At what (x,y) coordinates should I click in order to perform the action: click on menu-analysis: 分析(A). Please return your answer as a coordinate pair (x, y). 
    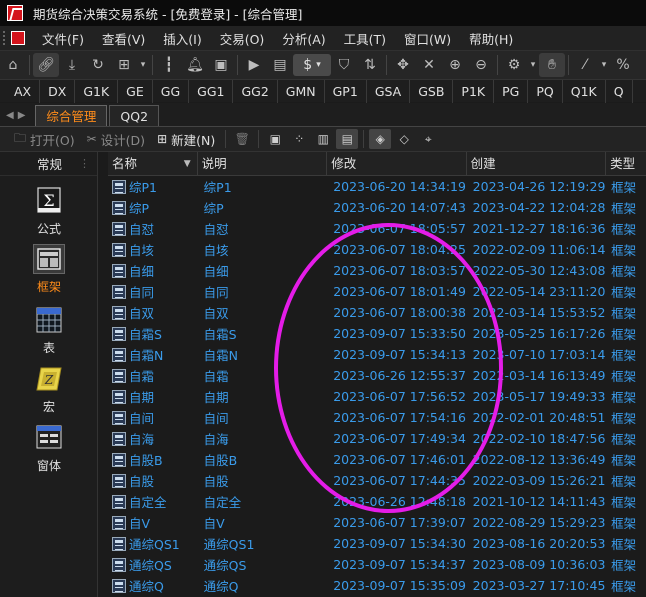
    Looking at the image, I should click on (303, 38).